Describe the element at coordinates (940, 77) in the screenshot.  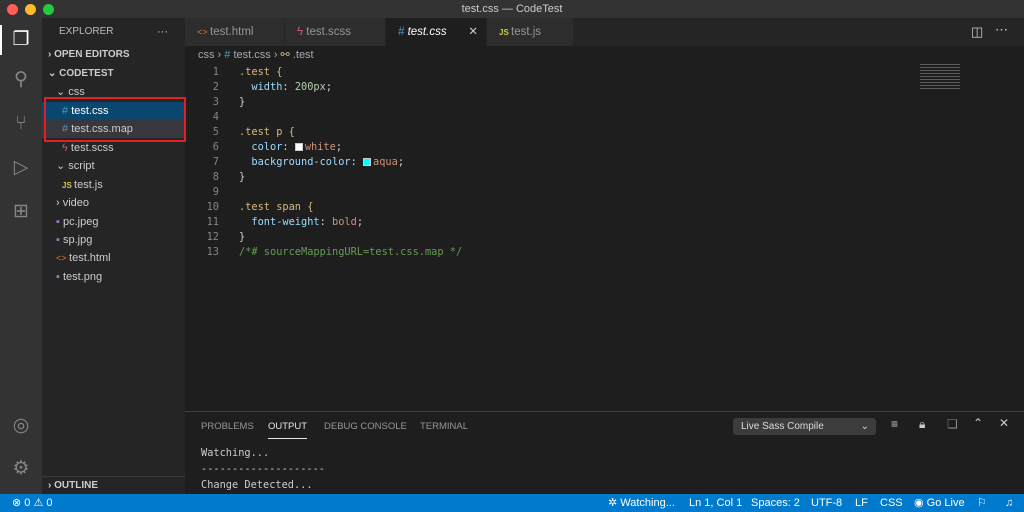
I see `minimap` at that location.